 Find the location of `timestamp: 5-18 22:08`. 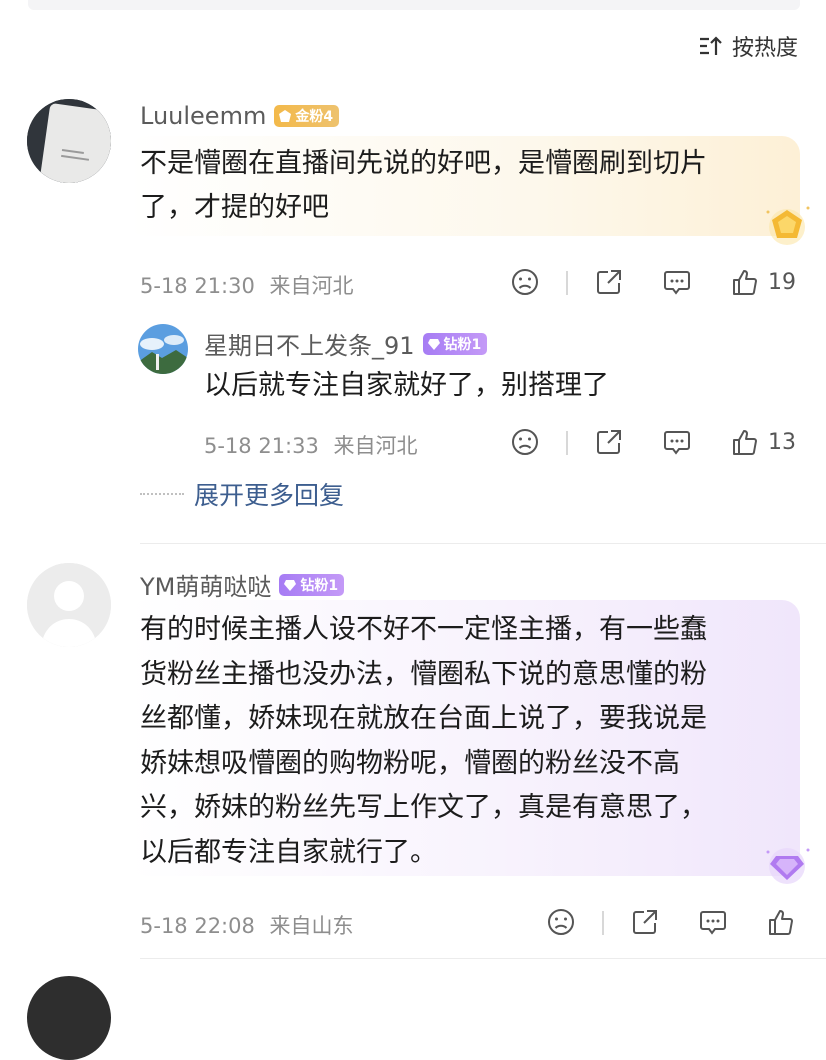

timestamp: 5-18 22:08 is located at coordinates (197, 926).